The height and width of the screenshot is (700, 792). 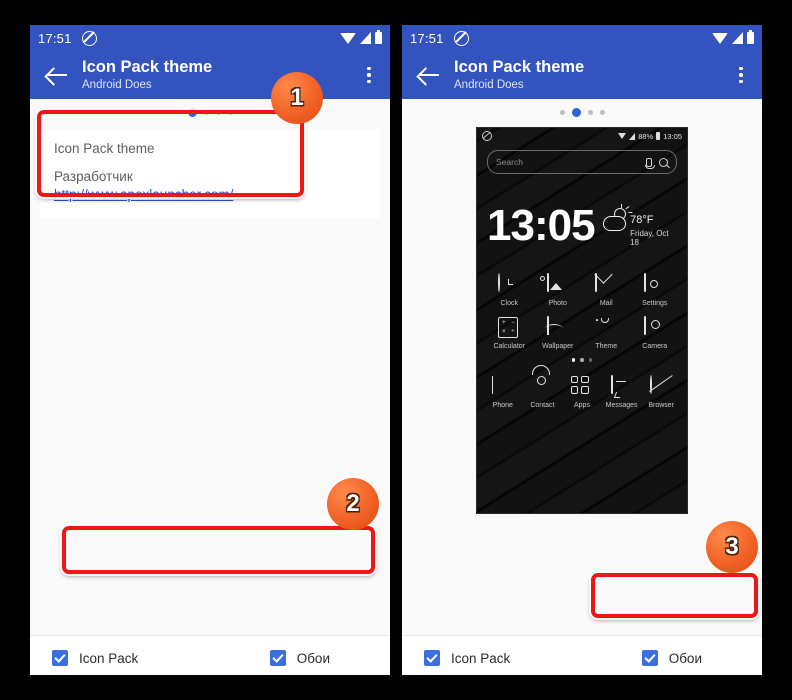 I want to click on contact-person-icon, so click(x=542, y=387).